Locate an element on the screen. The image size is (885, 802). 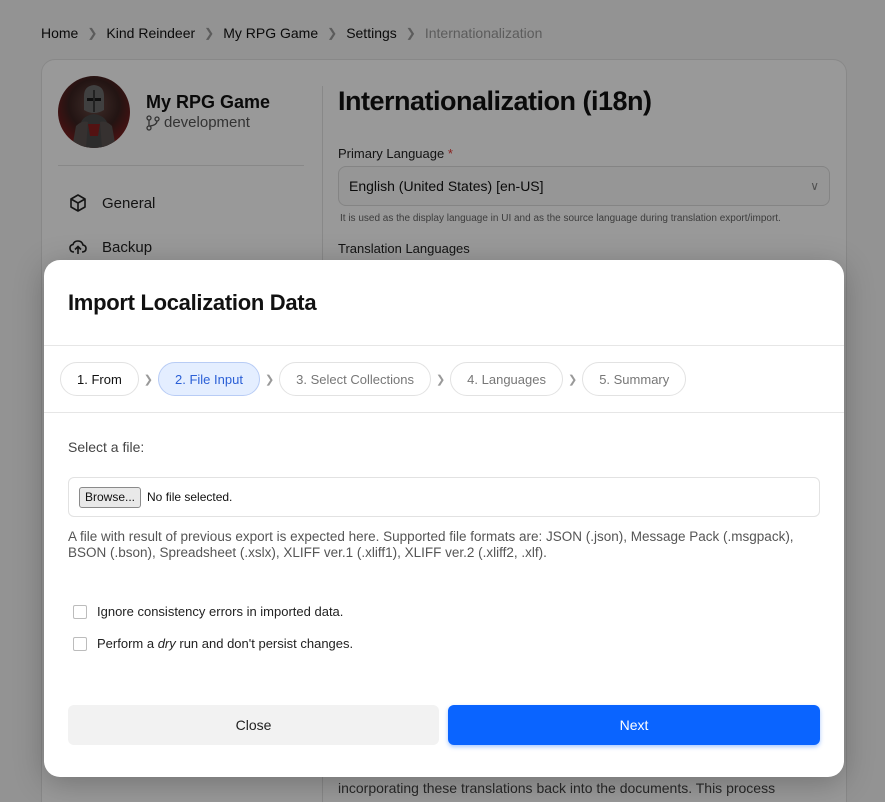
dry-run-checkbox is located at coordinates (80, 643).